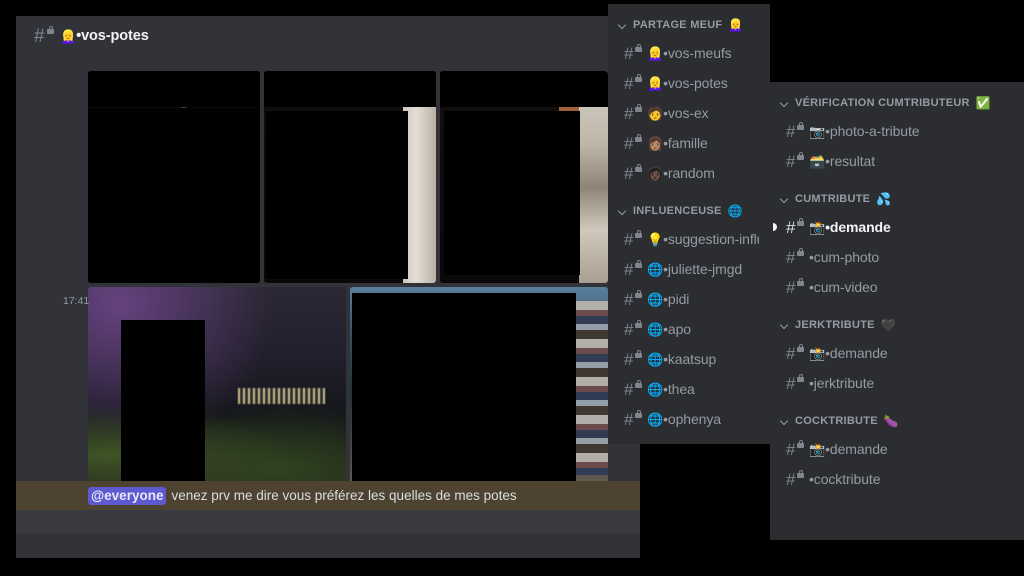  What do you see at coordinates (736, 25) in the screenshot?
I see `category-emoji: 👱‍♀️` at bounding box center [736, 25].